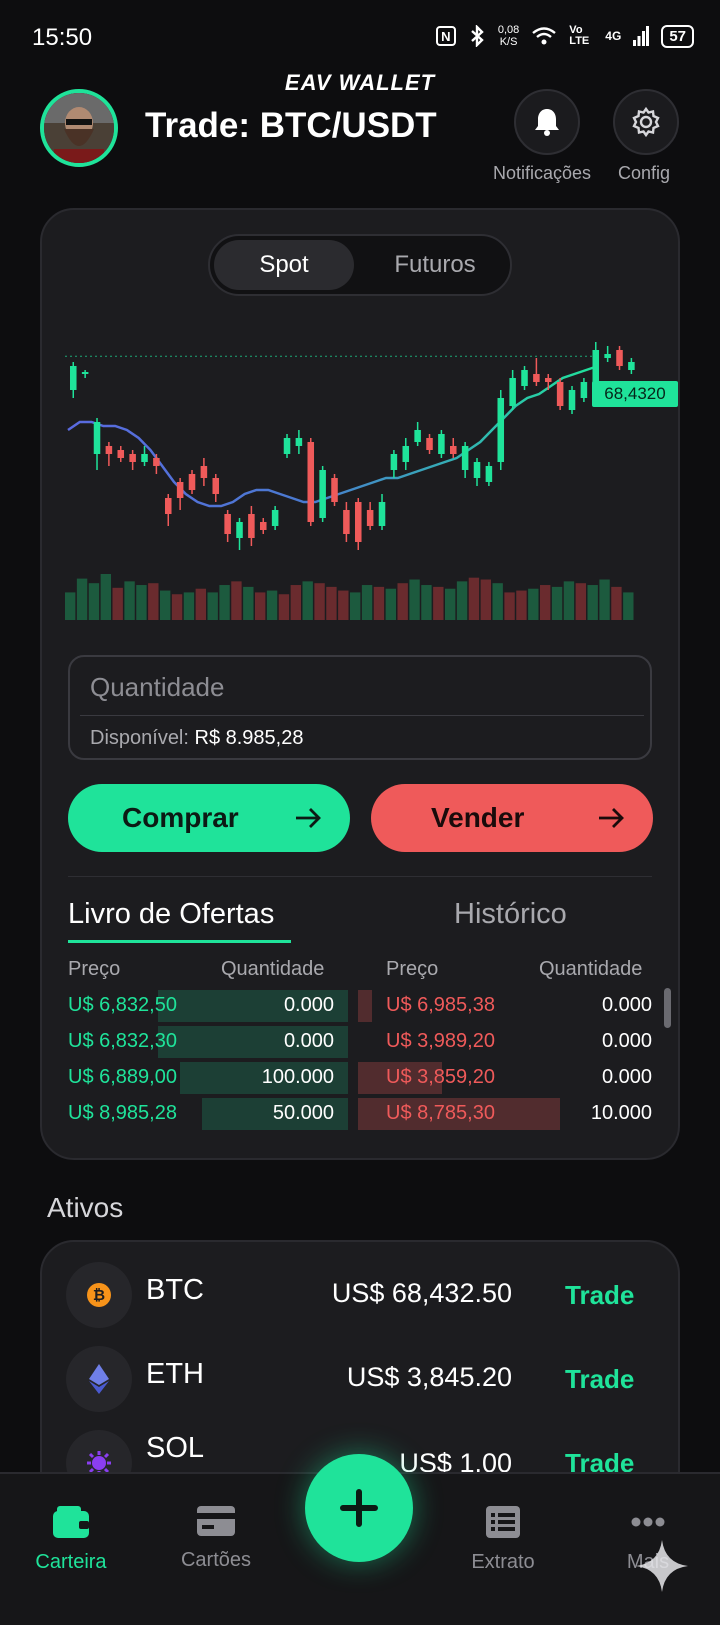 Image resolution: width=720 pixels, height=1625 pixels. I want to click on notifications-button, so click(547, 122).